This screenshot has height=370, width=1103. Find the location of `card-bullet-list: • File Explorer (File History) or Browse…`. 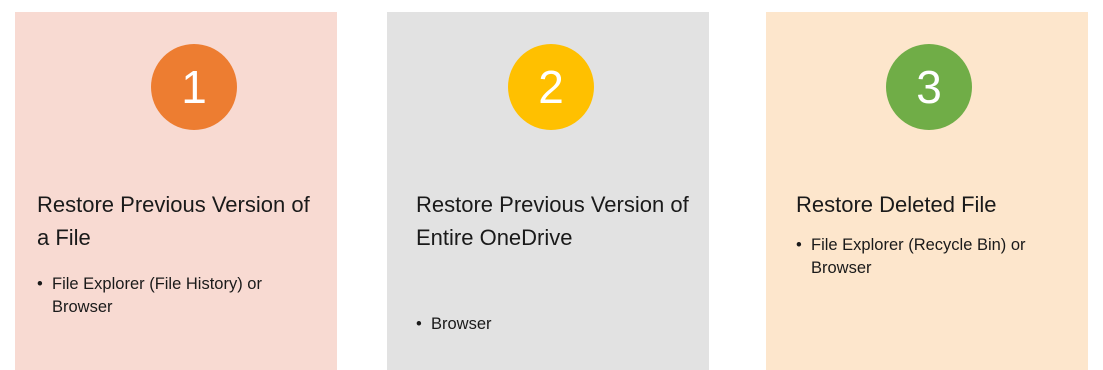

card-bullet-list: • File Explorer (File History) or Browse… is located at coordinates (181, 296).